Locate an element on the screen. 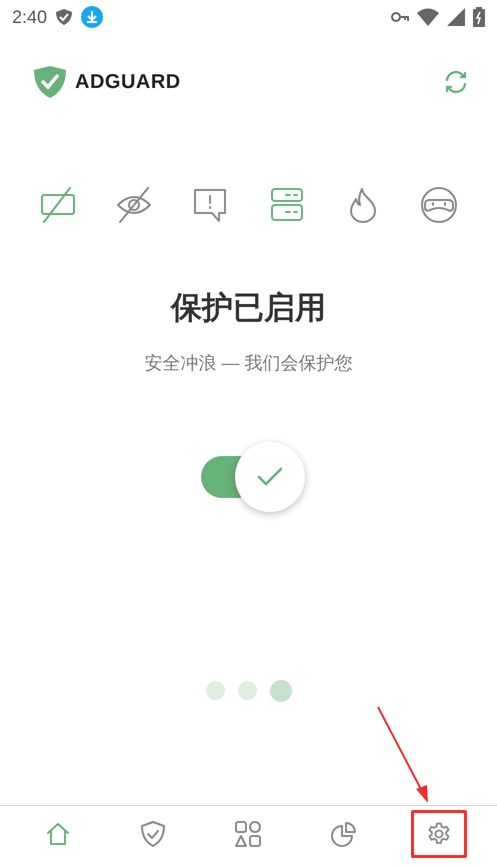 This screenshot has width=497, height=867. check-icon is located at coordinates (269, 476).